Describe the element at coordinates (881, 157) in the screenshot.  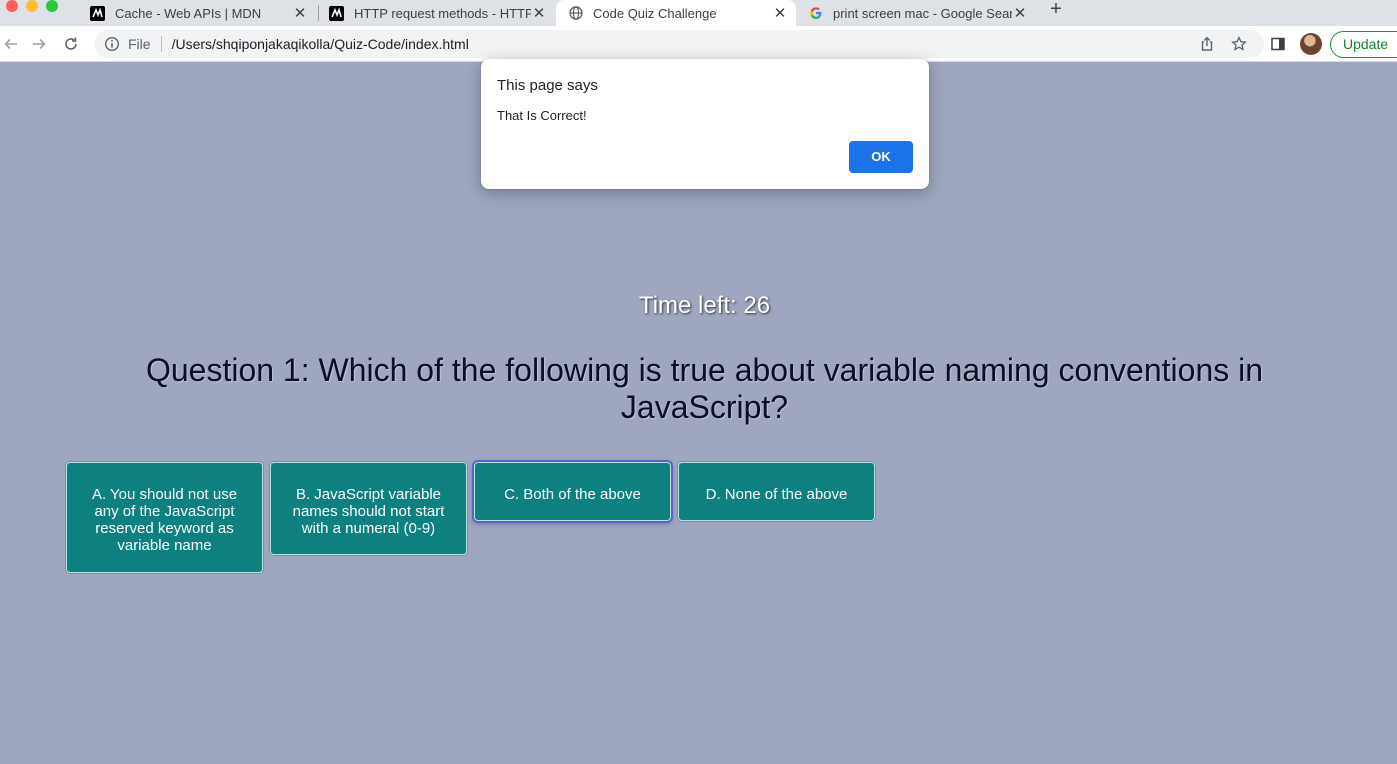
I see `ok-button: OK` at that location.